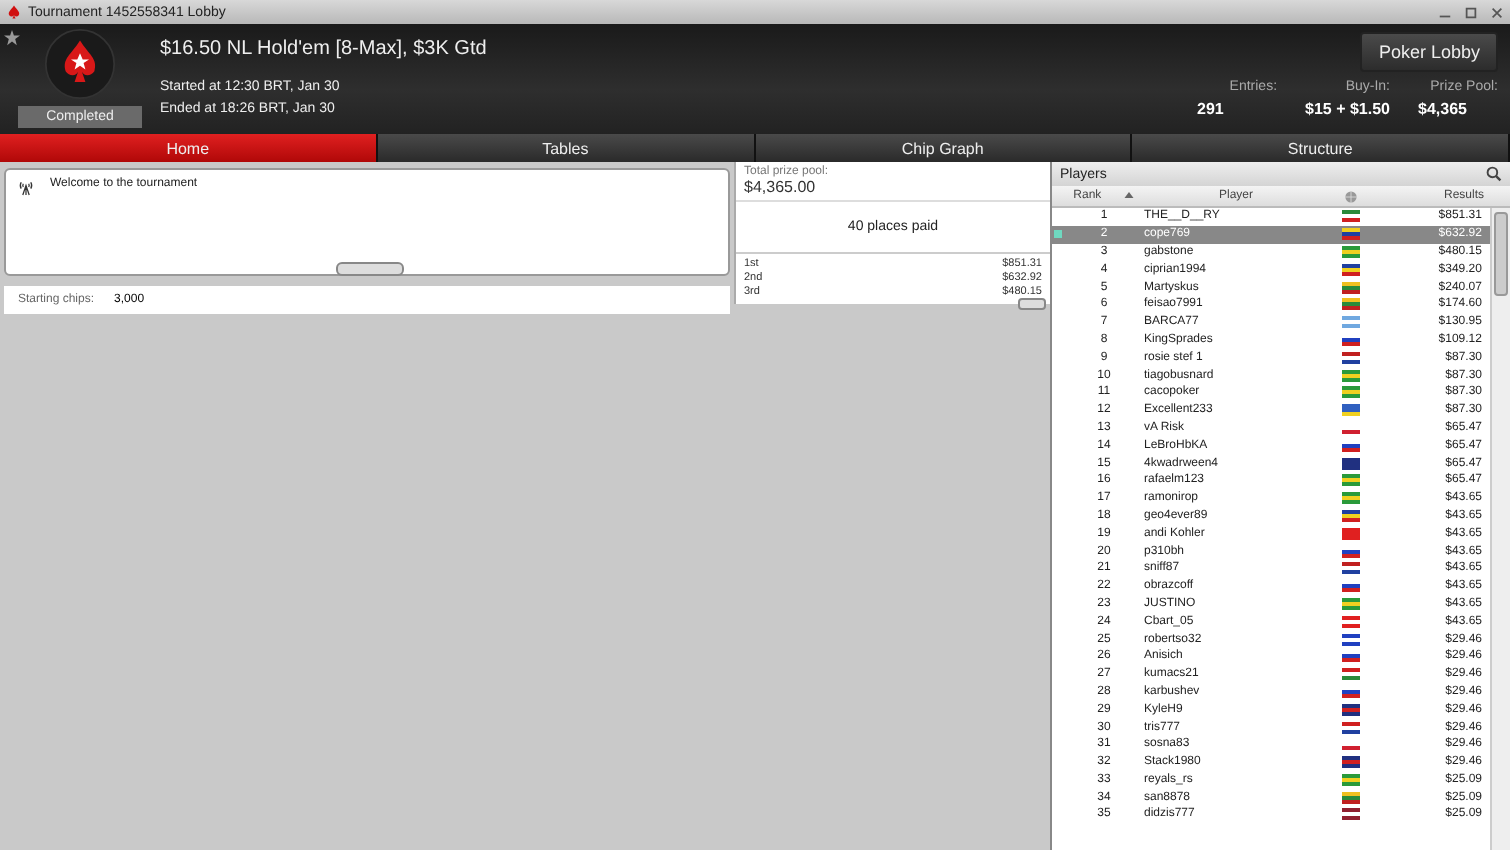  What do you see at coordinates (1347, 109) in the screenshot?
I see `stat-value: $15 + $1.50` at bounding box center [1347, 109].